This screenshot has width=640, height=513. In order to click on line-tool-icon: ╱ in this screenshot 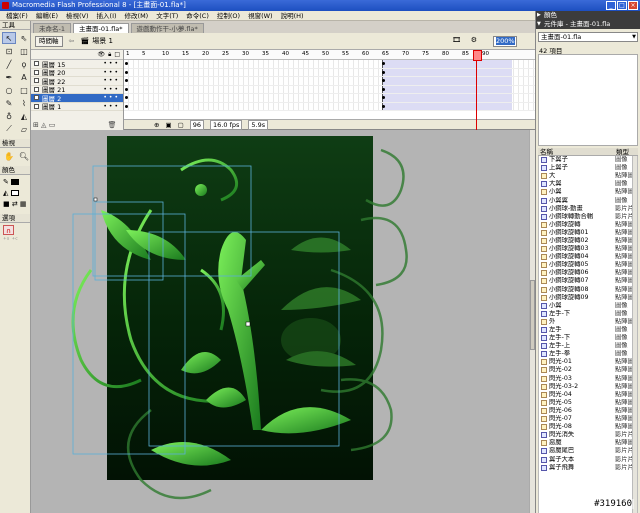, I will do `click(9, 64)`.